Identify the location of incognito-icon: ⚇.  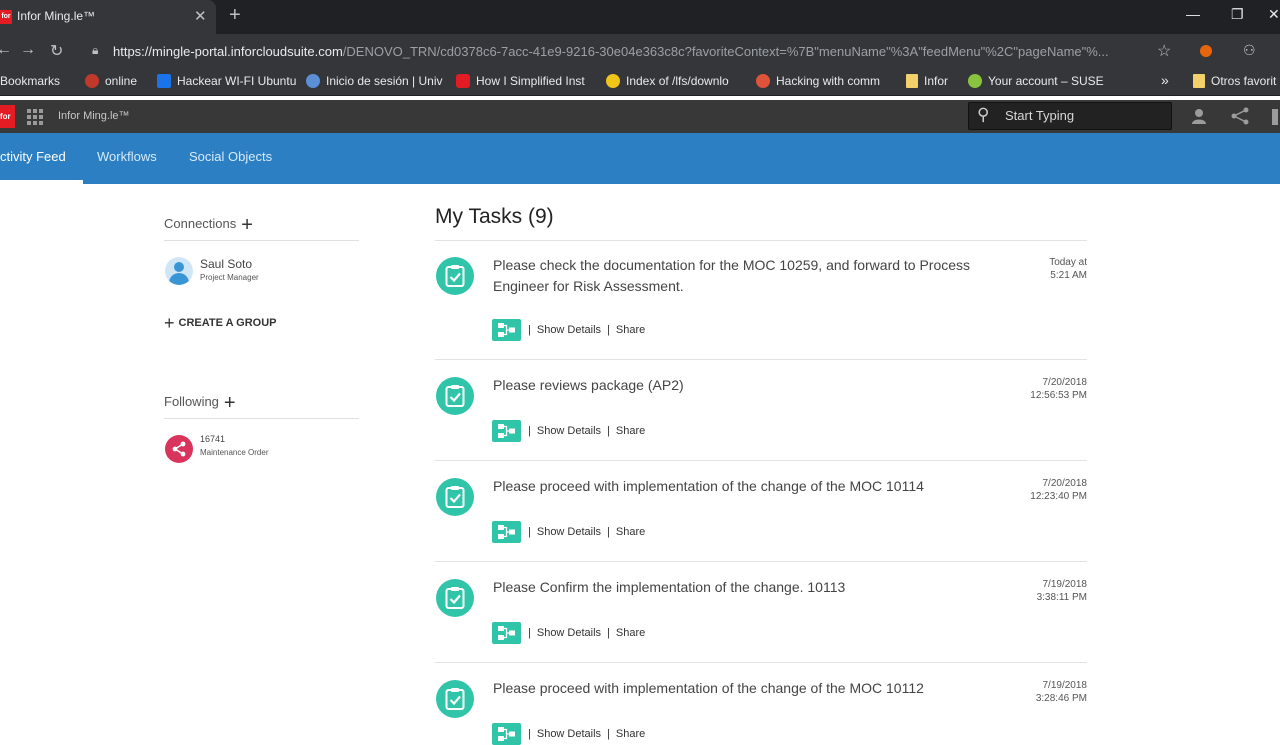
(1249, 50).